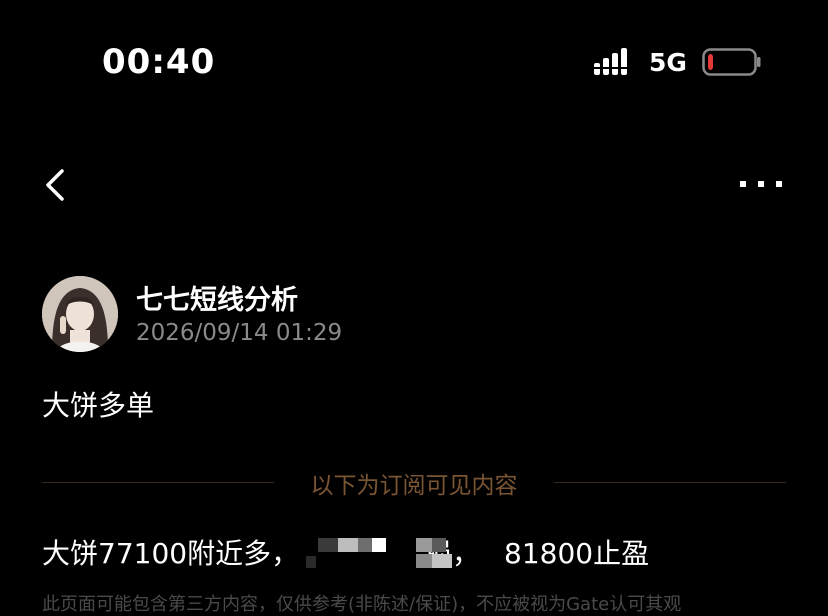  Describe the element at coordinates (171, 553) in the screenshot. I see `content-text-prefix: 大饼77100附近多，` at that location.